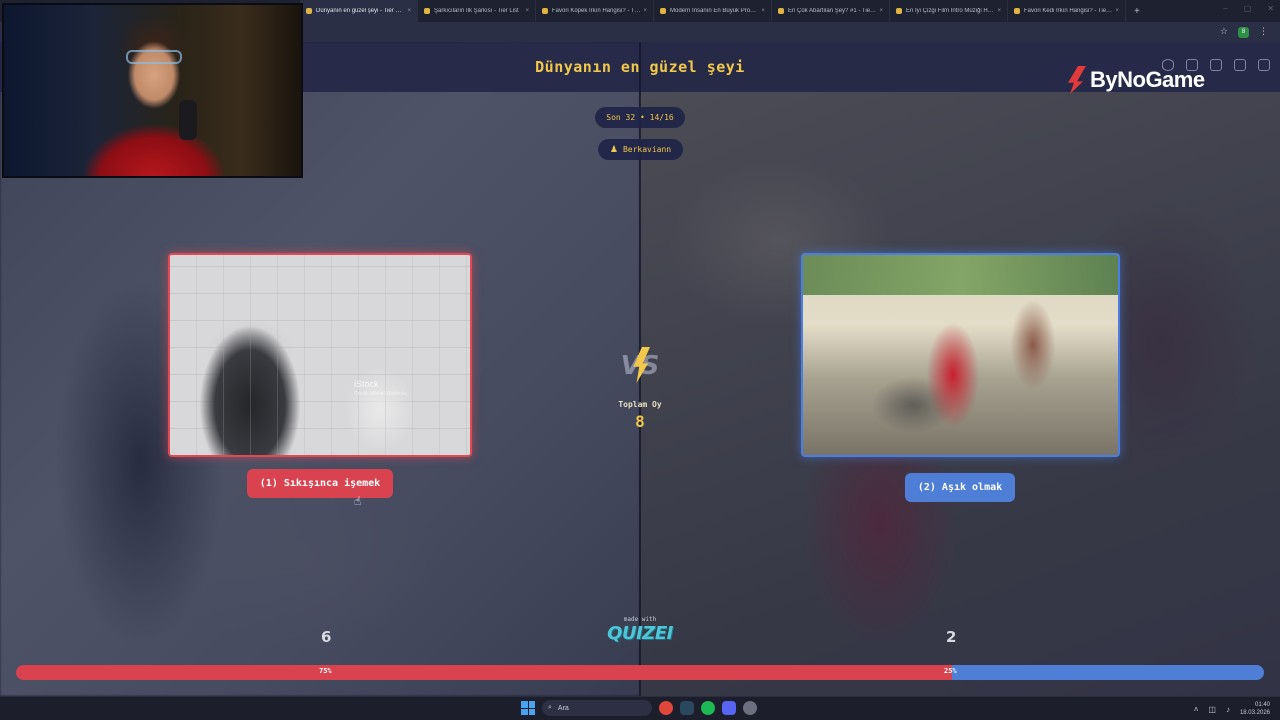  Describe the element at coordinates (597, 708) in the screenshot. I see `taskbar-search: ⌕ Ara` at that location.